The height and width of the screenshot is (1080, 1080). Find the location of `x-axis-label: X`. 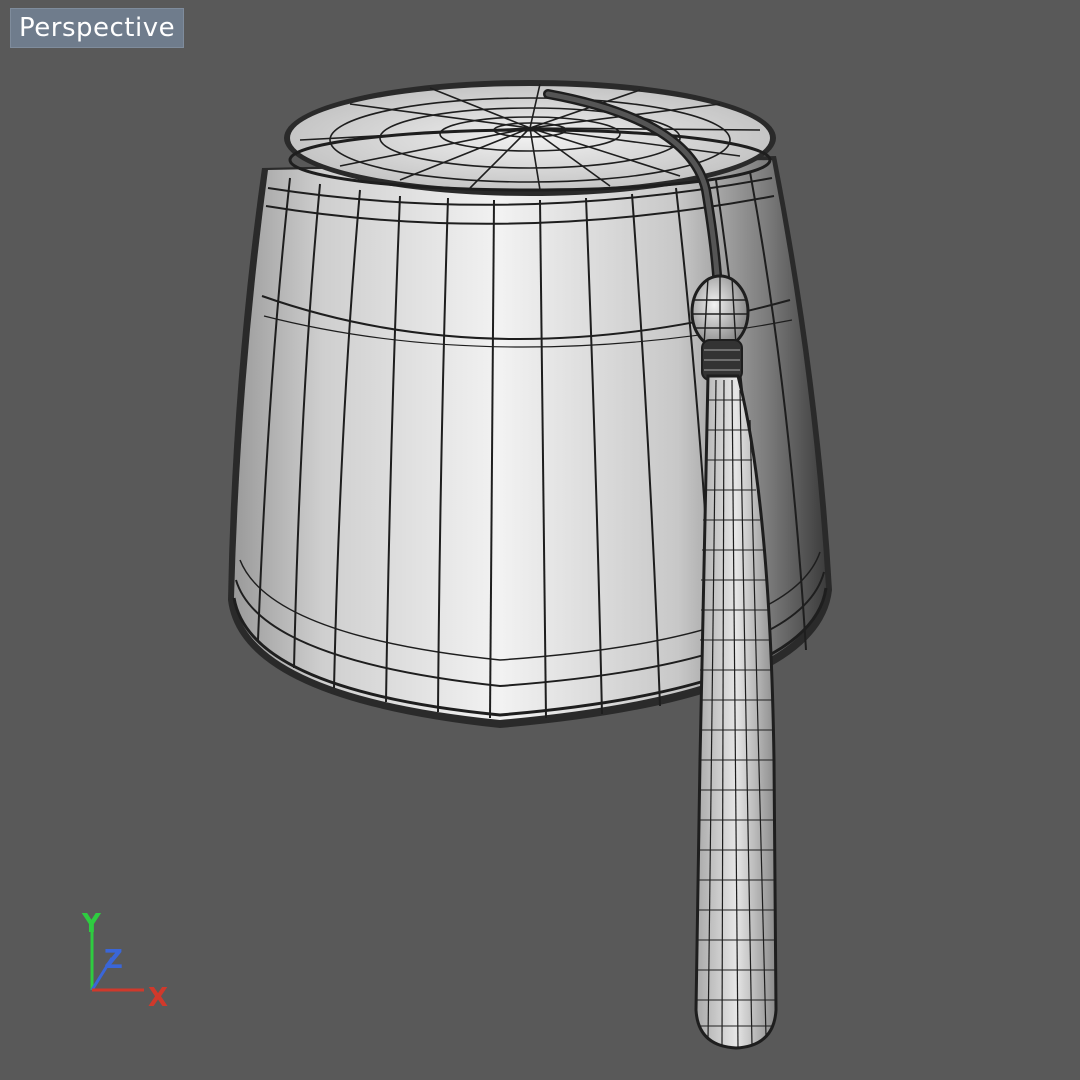

x-axis-label: X is located at coordinates (158, 998).